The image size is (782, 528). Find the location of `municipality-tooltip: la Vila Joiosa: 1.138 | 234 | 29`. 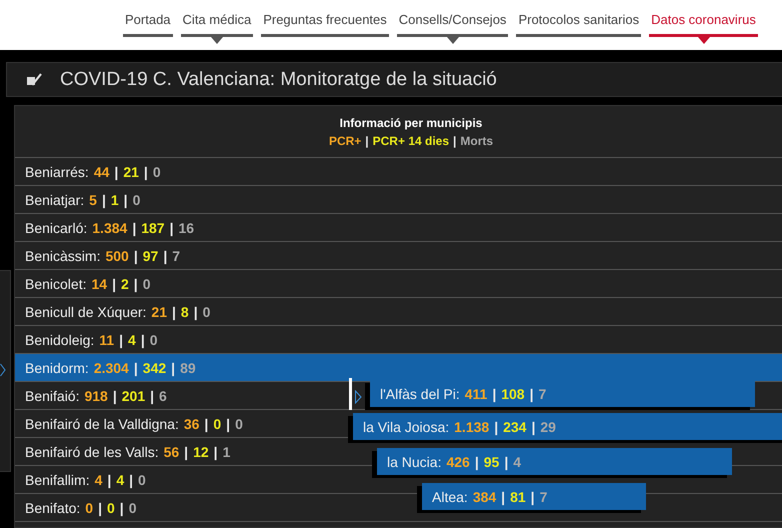

municipality-tooltip: la Vila Joiosa: 1.138 | 234 | 29 is located at coordinates (567, 426).